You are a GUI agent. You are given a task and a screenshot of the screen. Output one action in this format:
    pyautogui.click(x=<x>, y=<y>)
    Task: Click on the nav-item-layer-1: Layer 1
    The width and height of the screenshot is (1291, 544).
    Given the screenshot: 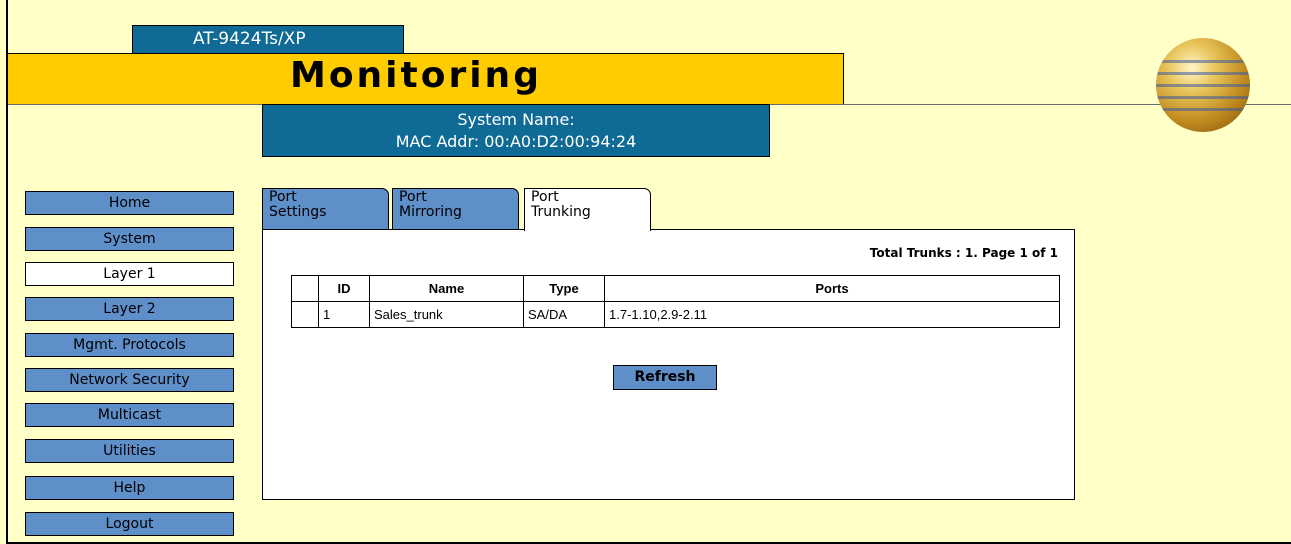 What is the action you would take?
    pyautogui.click(x=129, y=274)
    